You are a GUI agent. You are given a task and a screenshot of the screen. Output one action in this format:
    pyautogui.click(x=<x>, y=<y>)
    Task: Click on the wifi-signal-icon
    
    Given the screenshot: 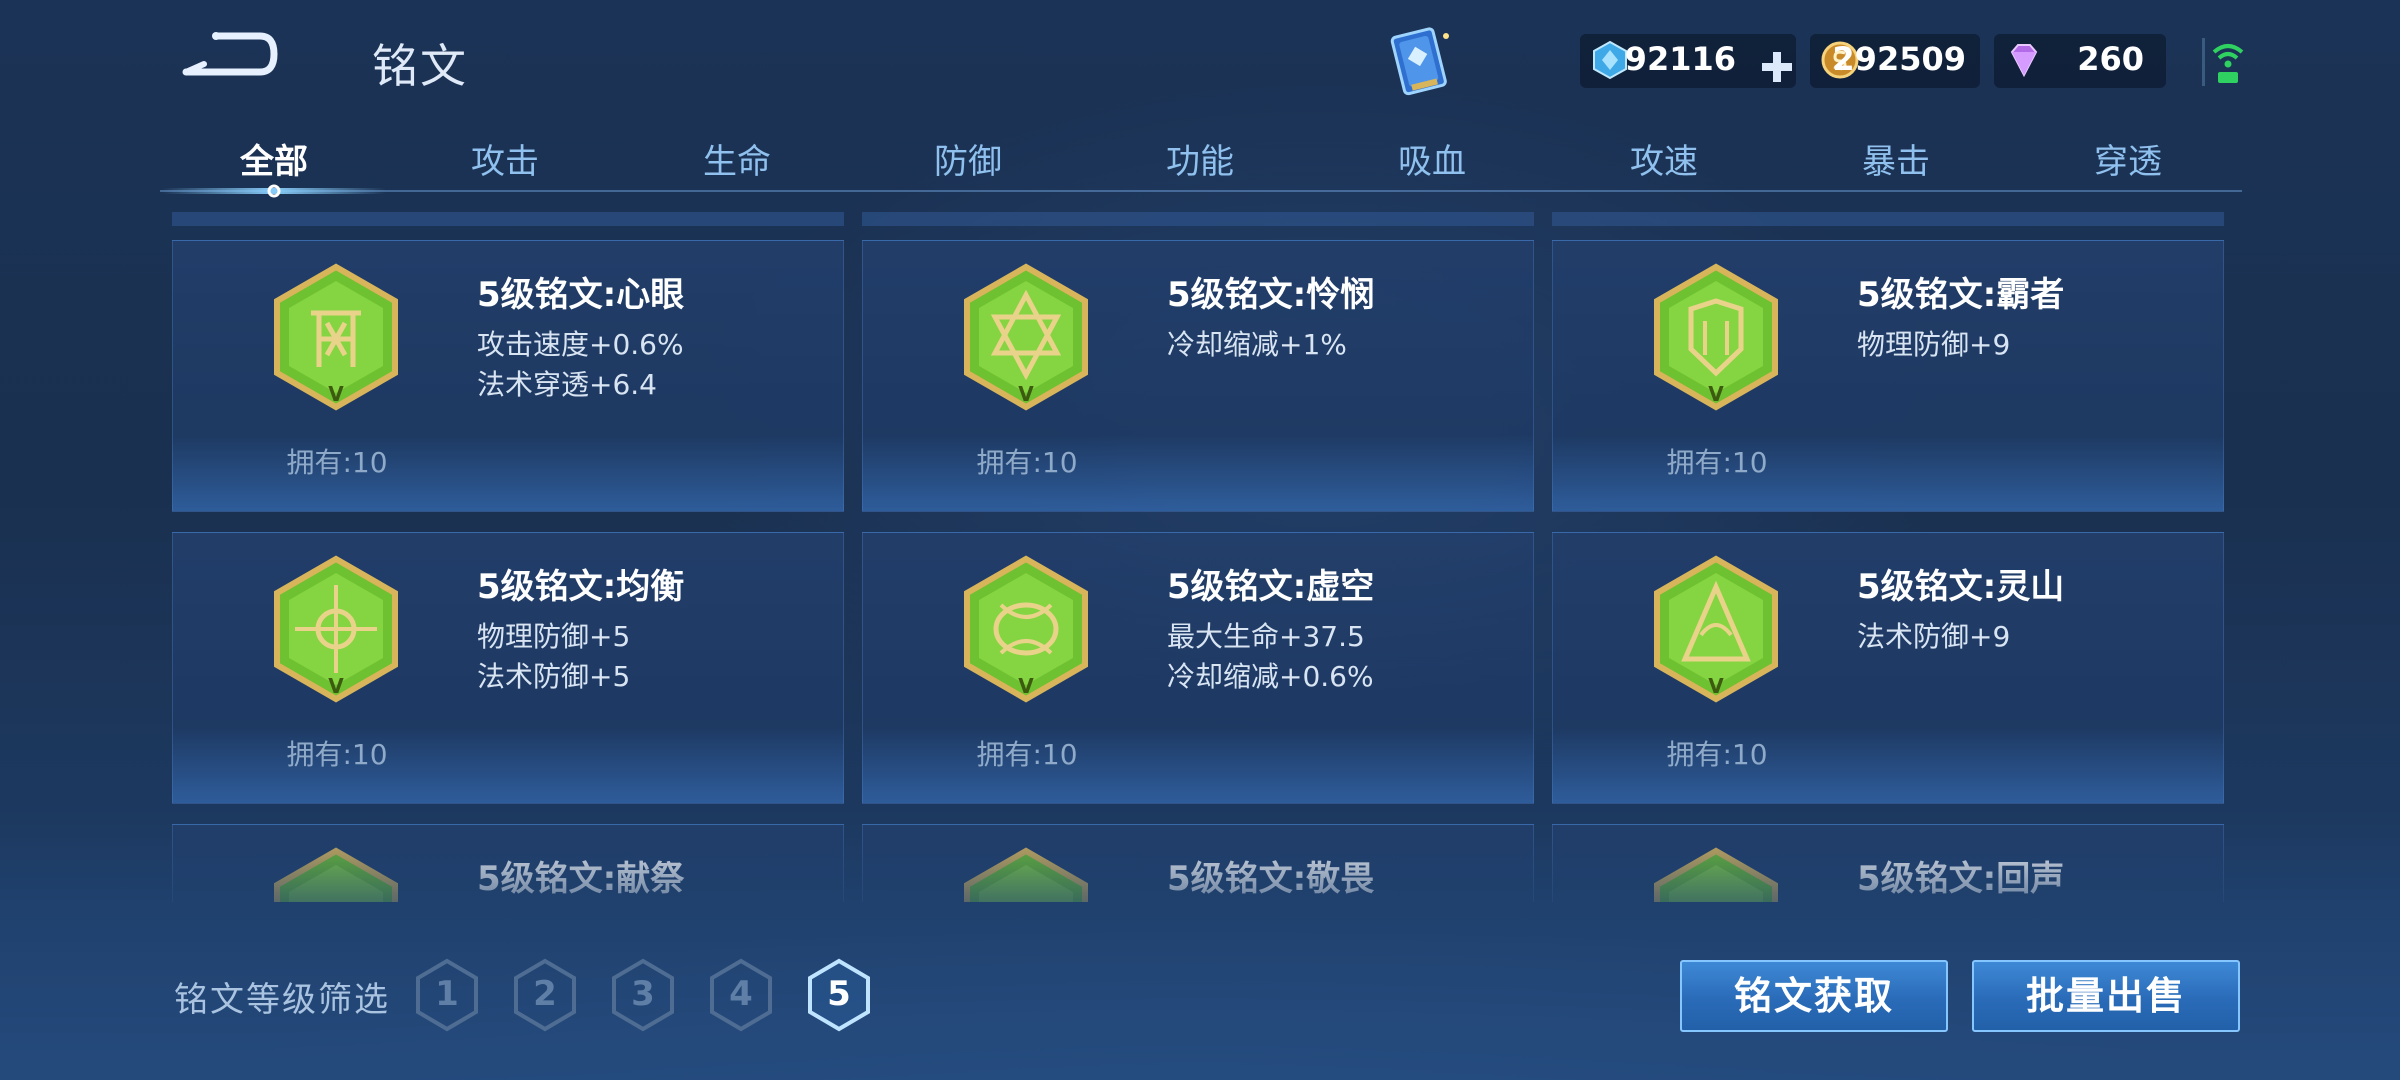 What is the action you would take?
    pyautogui.click(x=2228, y=62)
    